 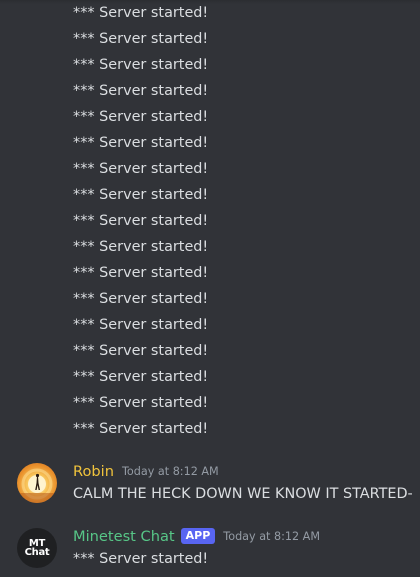 I want to click on user-avatar-robin, so click(x=37, y=483).